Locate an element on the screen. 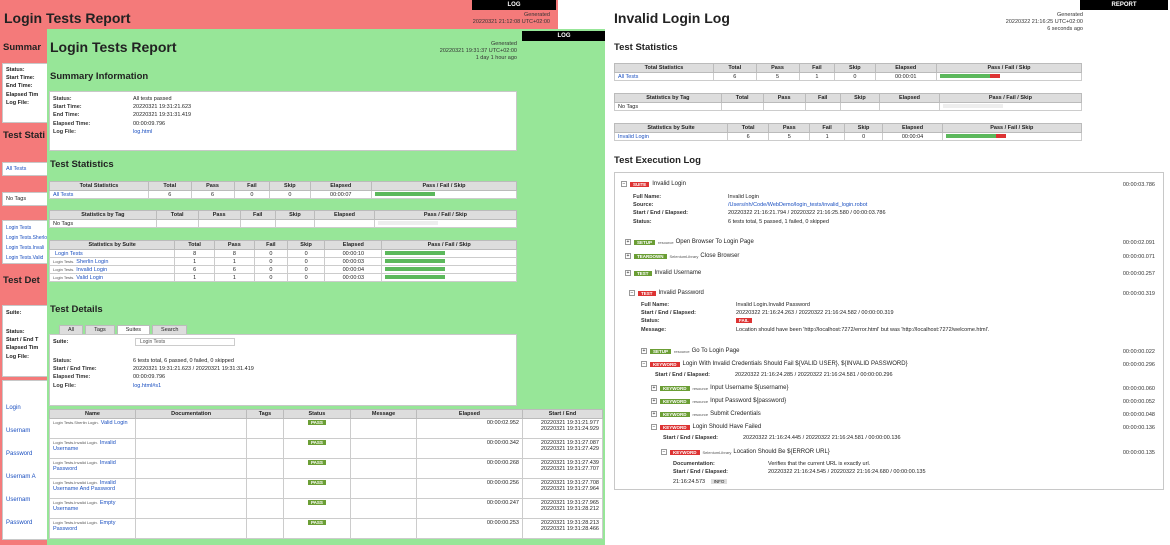 The height and width of the screenshot is (545, 1170). suite-link: Login Tests.Sherlo is located at coordinates (26, 238).